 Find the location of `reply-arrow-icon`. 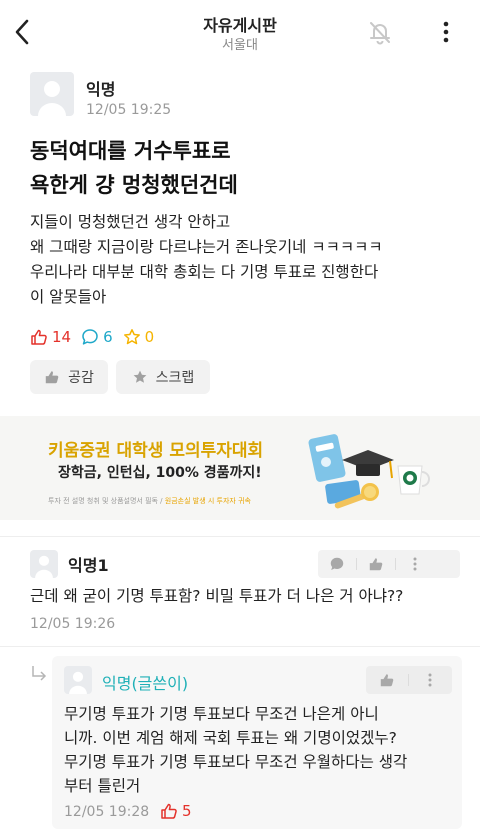

reply-arrow-icon is located at coordinates (39, 673).